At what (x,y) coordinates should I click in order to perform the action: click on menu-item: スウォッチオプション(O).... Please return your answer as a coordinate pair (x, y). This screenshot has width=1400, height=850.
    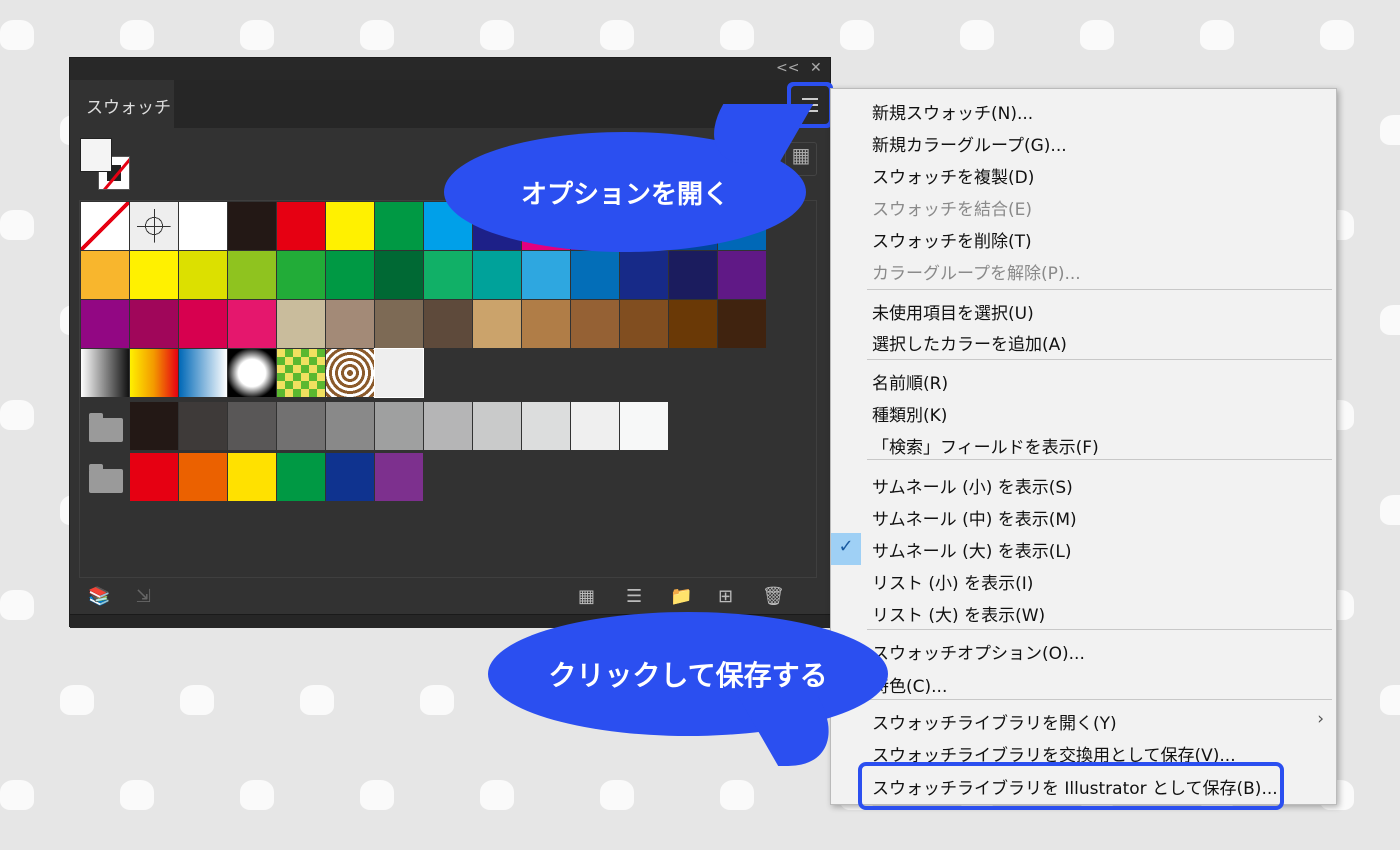
    Looking at the image, I should click on (1083, 651).